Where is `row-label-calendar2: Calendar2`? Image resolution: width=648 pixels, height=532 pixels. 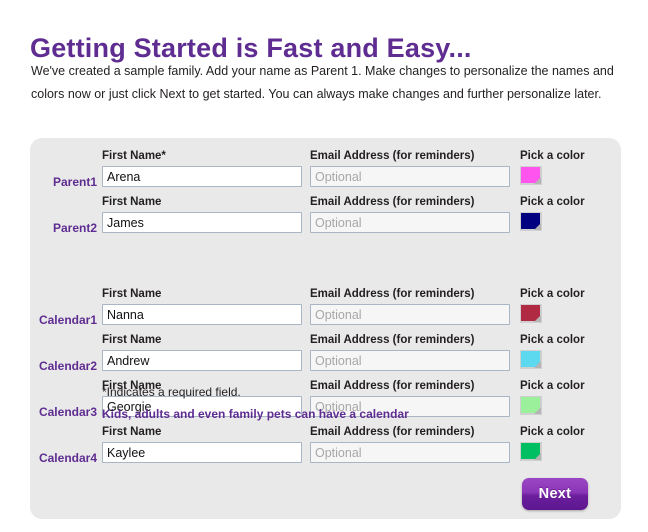 row-label-calendar2: Calendar2 is located at coordinates (67, 366).